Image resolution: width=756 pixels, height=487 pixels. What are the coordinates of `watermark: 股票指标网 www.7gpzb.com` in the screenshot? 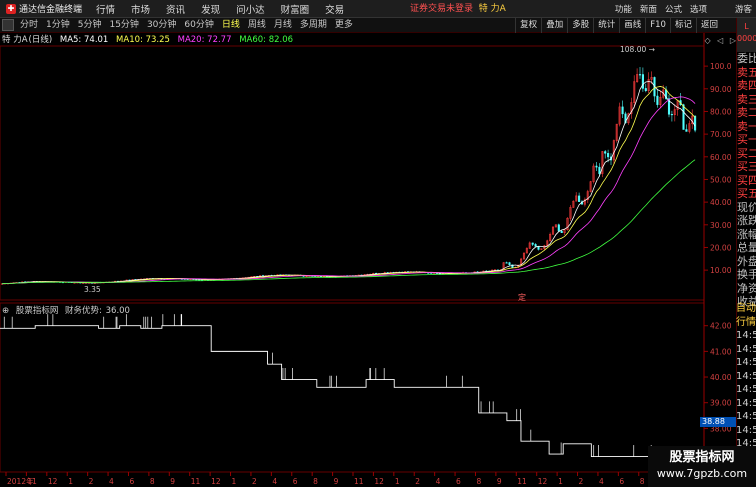 It's located at (702, 466).